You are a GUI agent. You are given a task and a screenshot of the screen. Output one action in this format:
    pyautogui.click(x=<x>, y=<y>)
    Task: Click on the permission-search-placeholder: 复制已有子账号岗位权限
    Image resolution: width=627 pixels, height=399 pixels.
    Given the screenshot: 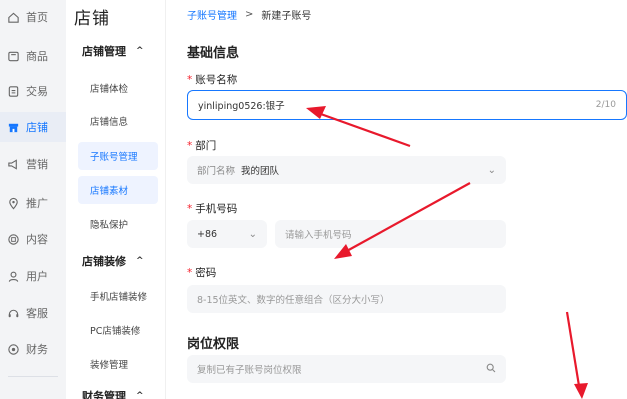 What is the action you would take?
    pyautogui.click(x=249, y=370)
    